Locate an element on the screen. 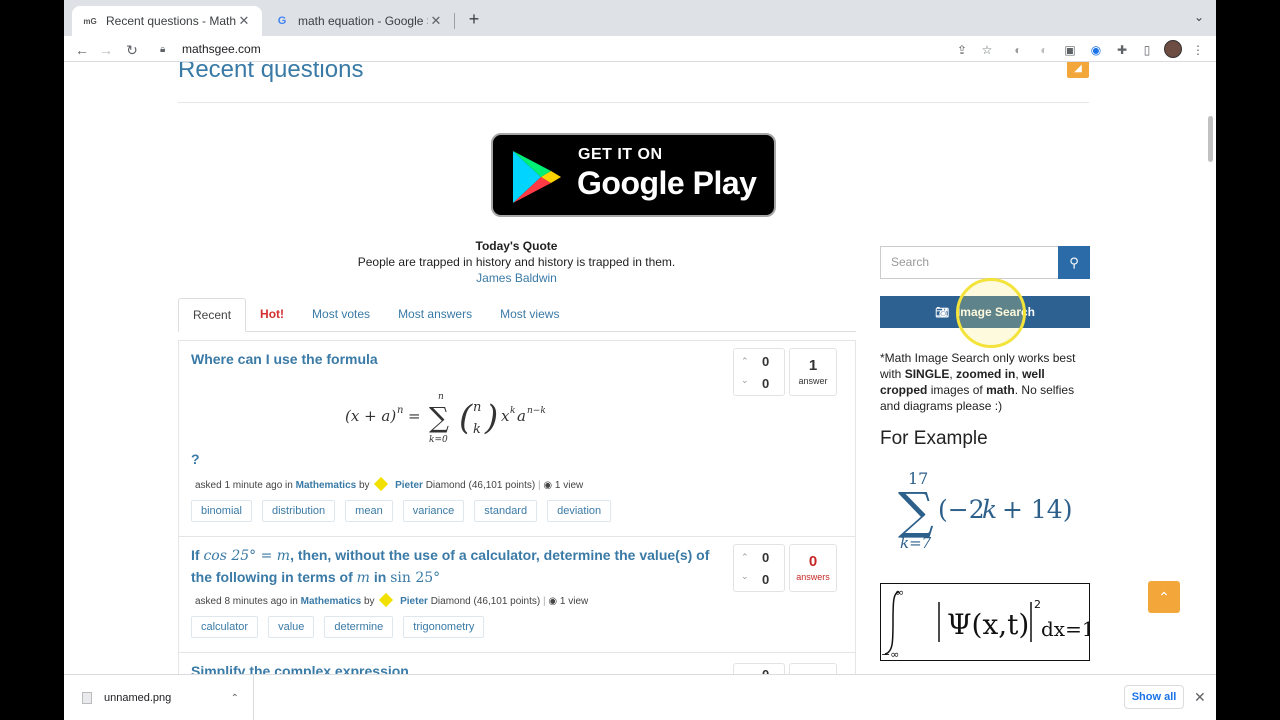 The width and height of the screenshot is (1280, 720). rss-icon: ◢ is located at coordinates (1078, 70).